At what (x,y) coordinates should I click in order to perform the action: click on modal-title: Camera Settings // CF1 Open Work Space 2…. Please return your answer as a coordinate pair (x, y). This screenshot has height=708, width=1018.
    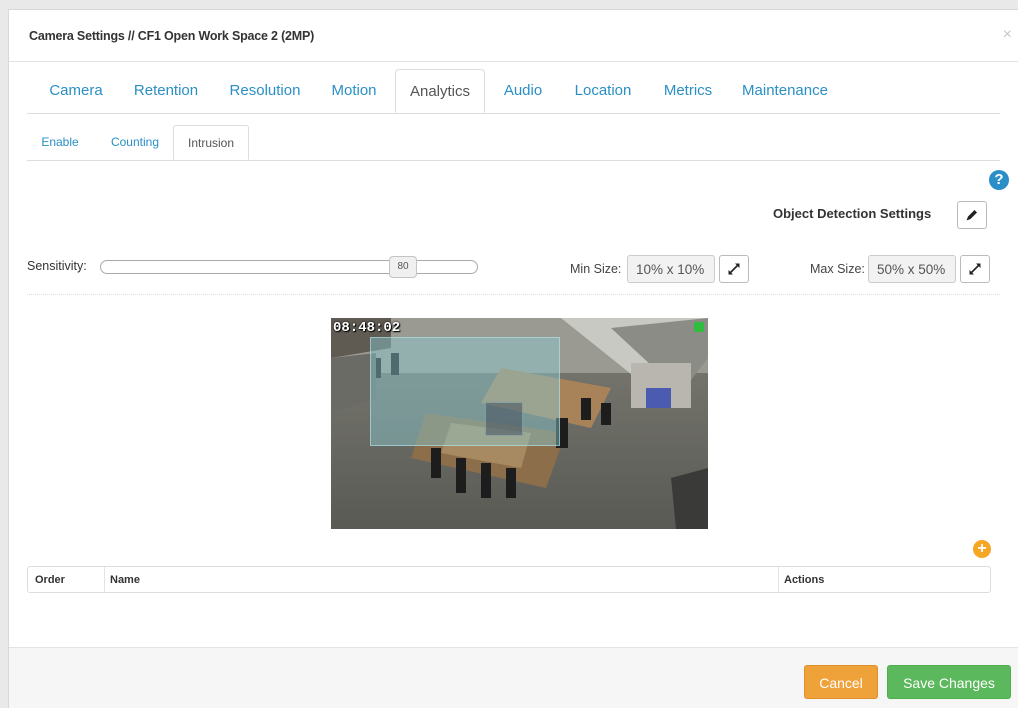
    Looking at the image, I should click on (172, 36).